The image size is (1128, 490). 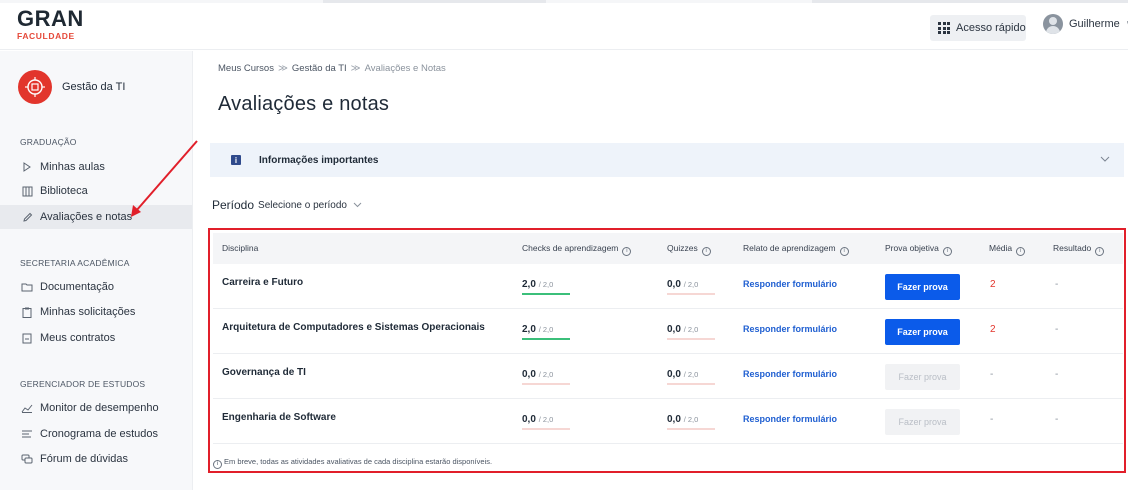 What do you see at coordinates (217, 464) in the screenshot?
I see `info-circle-icon: i` at bounding box center [217, 464].